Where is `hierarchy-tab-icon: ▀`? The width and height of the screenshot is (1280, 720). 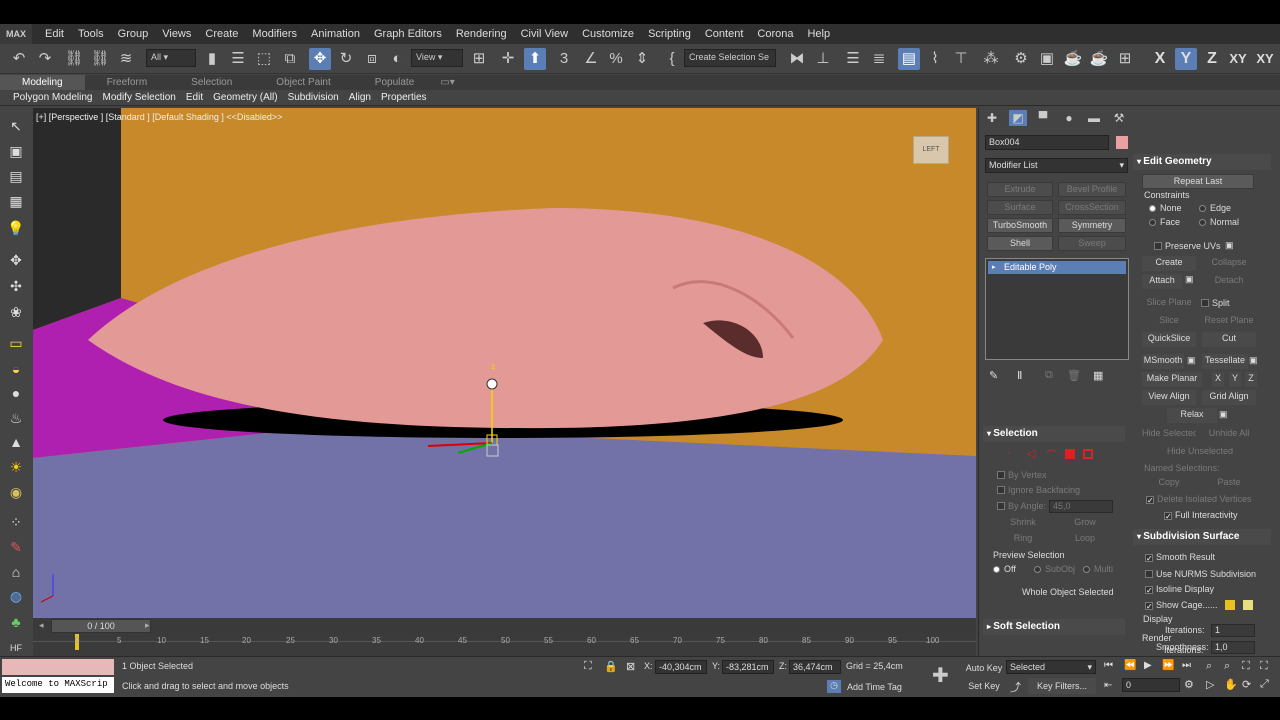
hierarchy-tab-icon: ▀ is located at coordinates (1043, 118).